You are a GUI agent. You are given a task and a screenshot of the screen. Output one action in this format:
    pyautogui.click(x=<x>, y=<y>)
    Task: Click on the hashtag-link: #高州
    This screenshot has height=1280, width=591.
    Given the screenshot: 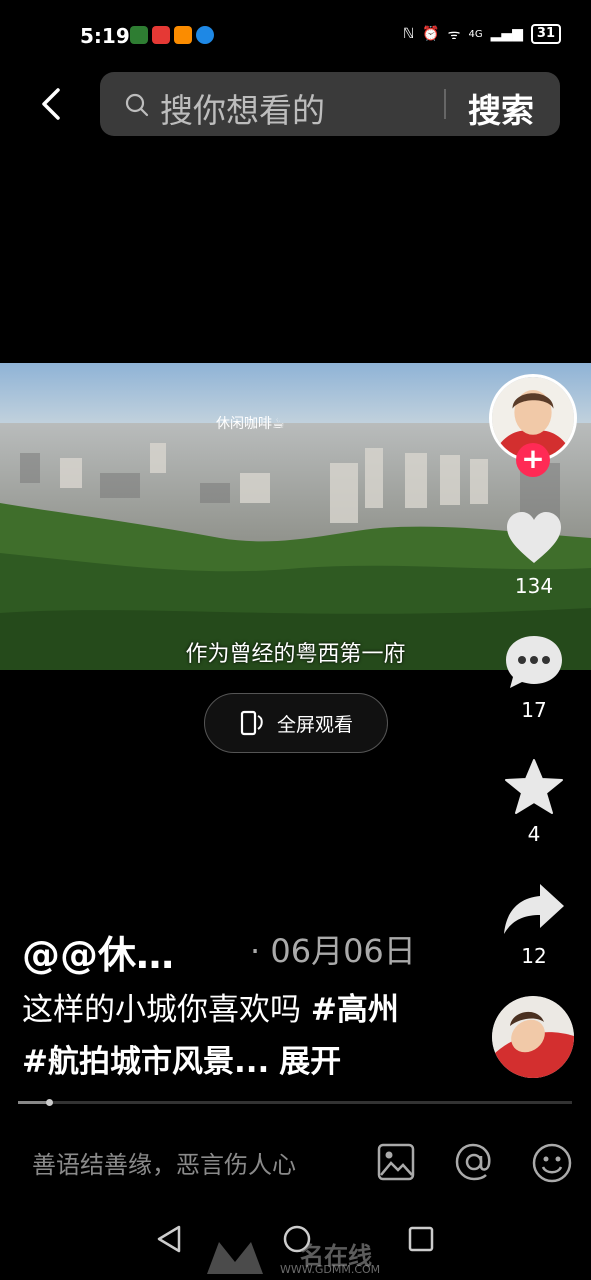 What is the action you would take?
    pyautogui.click(x=355, y=1010)
    